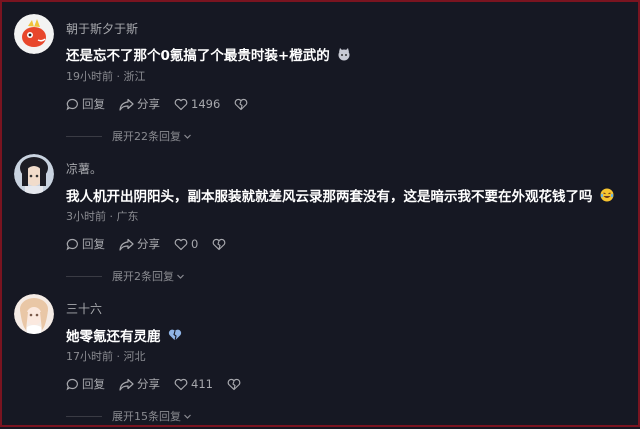 The height and width of the screenshot is (429, 640). Describe the element at coordinates (165, 104) in the screenshot. I see `comment-actions: 回复 分享 1496` at that location.